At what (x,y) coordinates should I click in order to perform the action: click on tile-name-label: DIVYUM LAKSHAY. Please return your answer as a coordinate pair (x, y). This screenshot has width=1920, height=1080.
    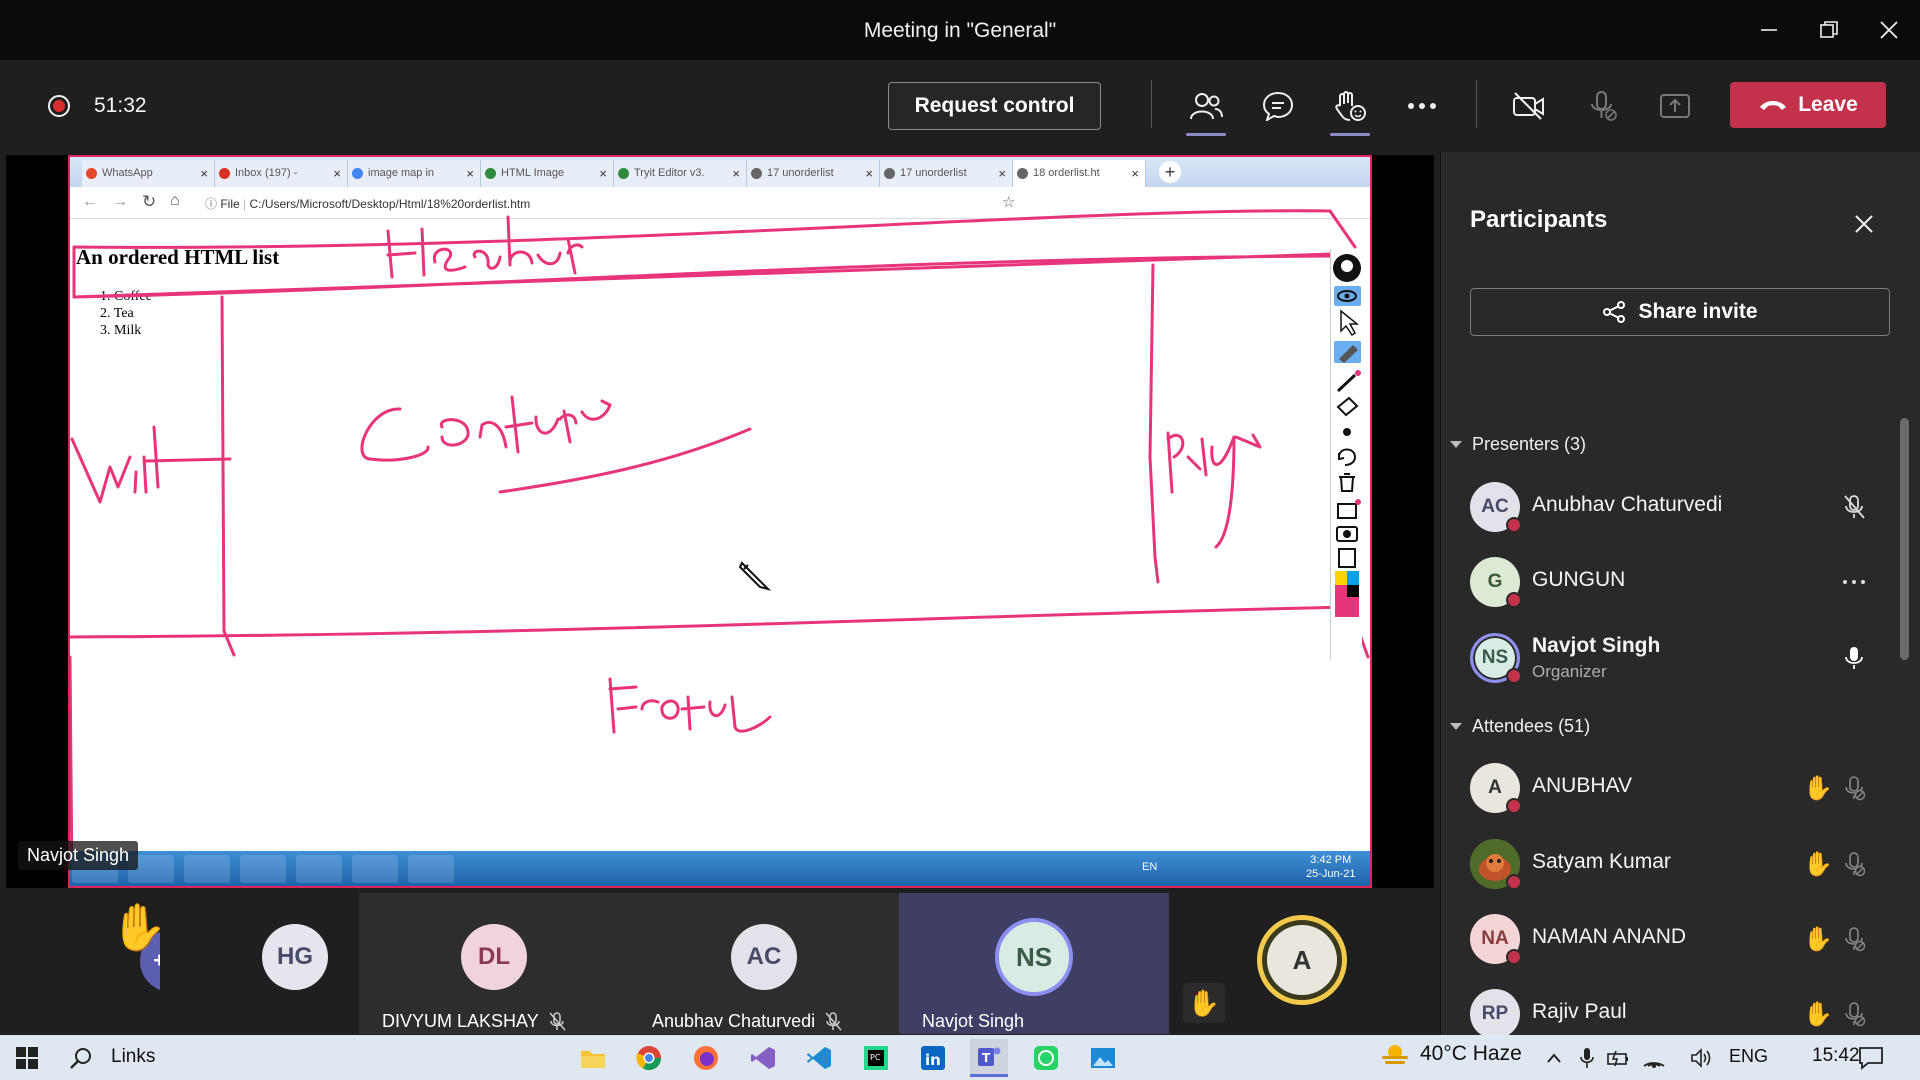
    Looking at the image, I should click on (460, 1021).